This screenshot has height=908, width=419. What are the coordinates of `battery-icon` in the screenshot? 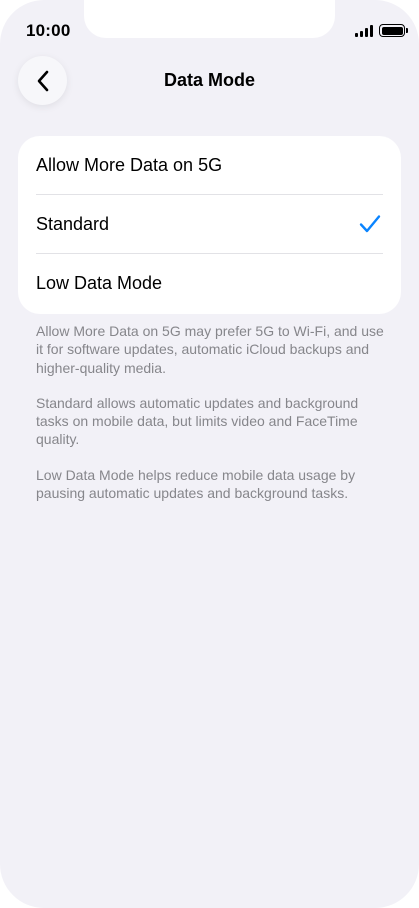 It's located at (393, 30).